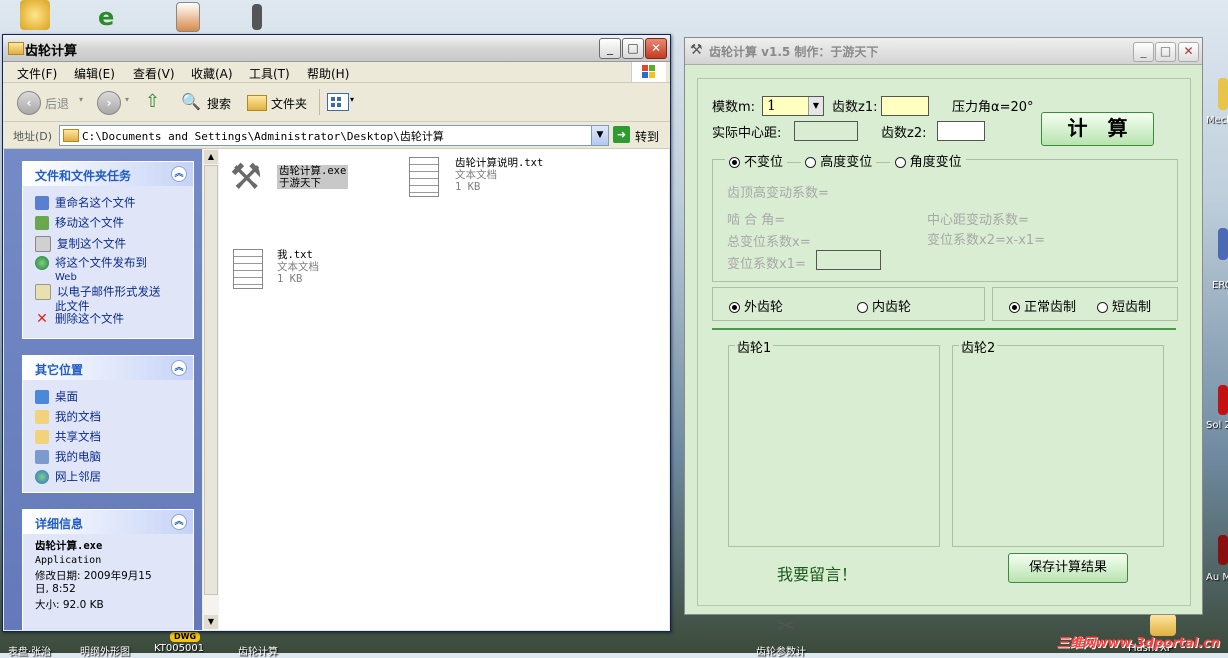 The width and height of the screenshot is (1228, 658). Describe the element at coordinates (56, 397) in the screenshot. I see `place-desktop: 桌面` at that location.